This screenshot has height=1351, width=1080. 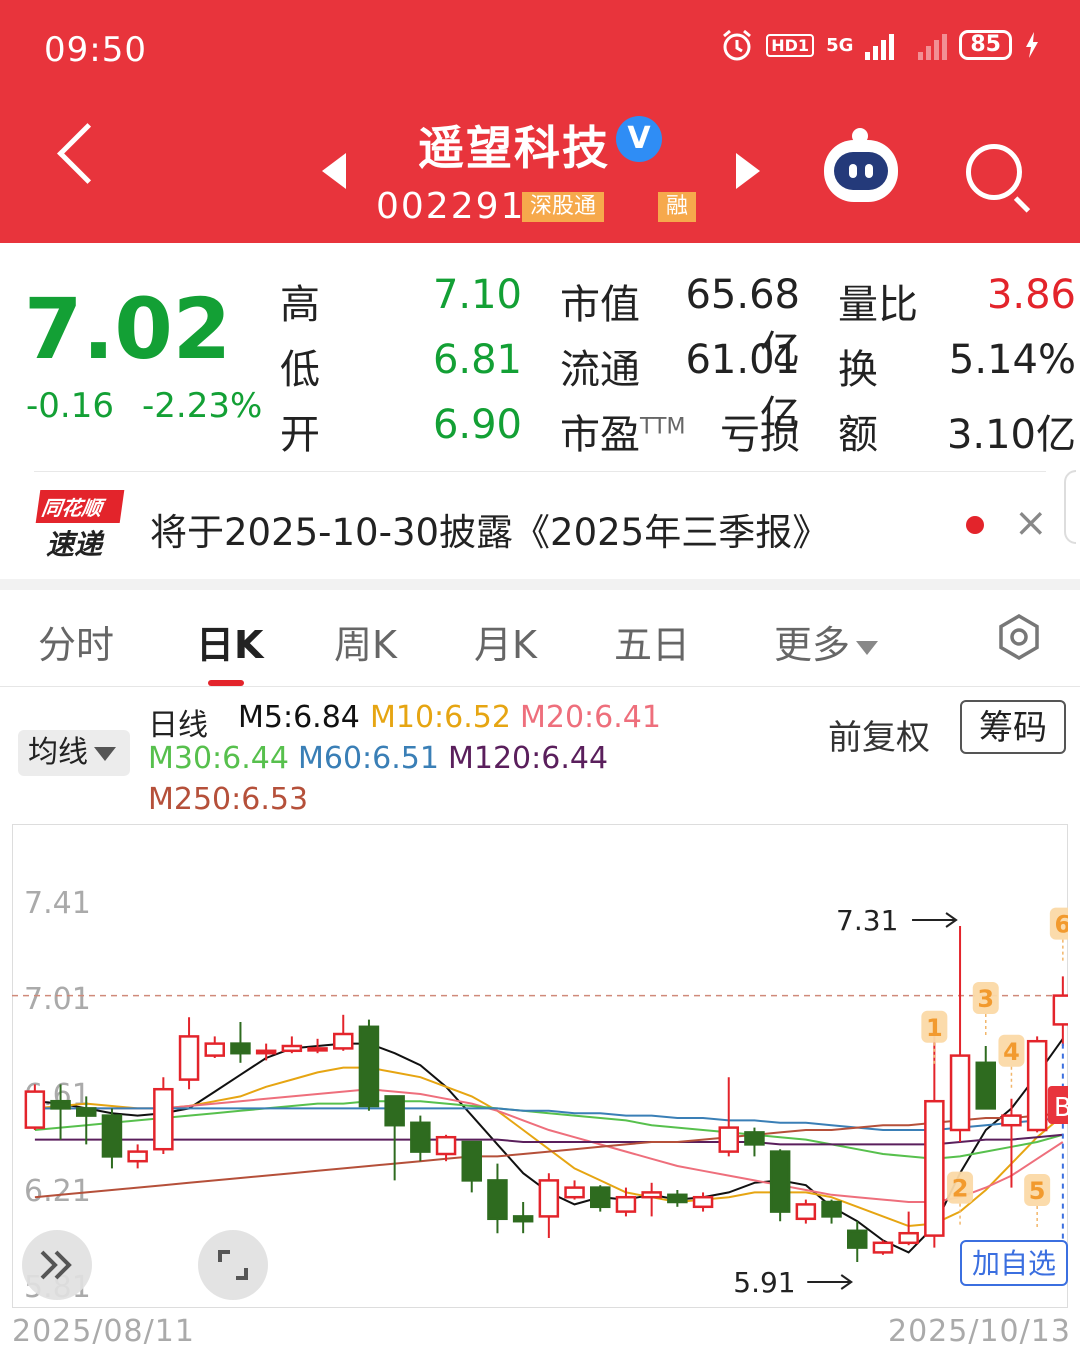 I want to click on tab-weekly-k: 周K, so click(x=365, y=641).